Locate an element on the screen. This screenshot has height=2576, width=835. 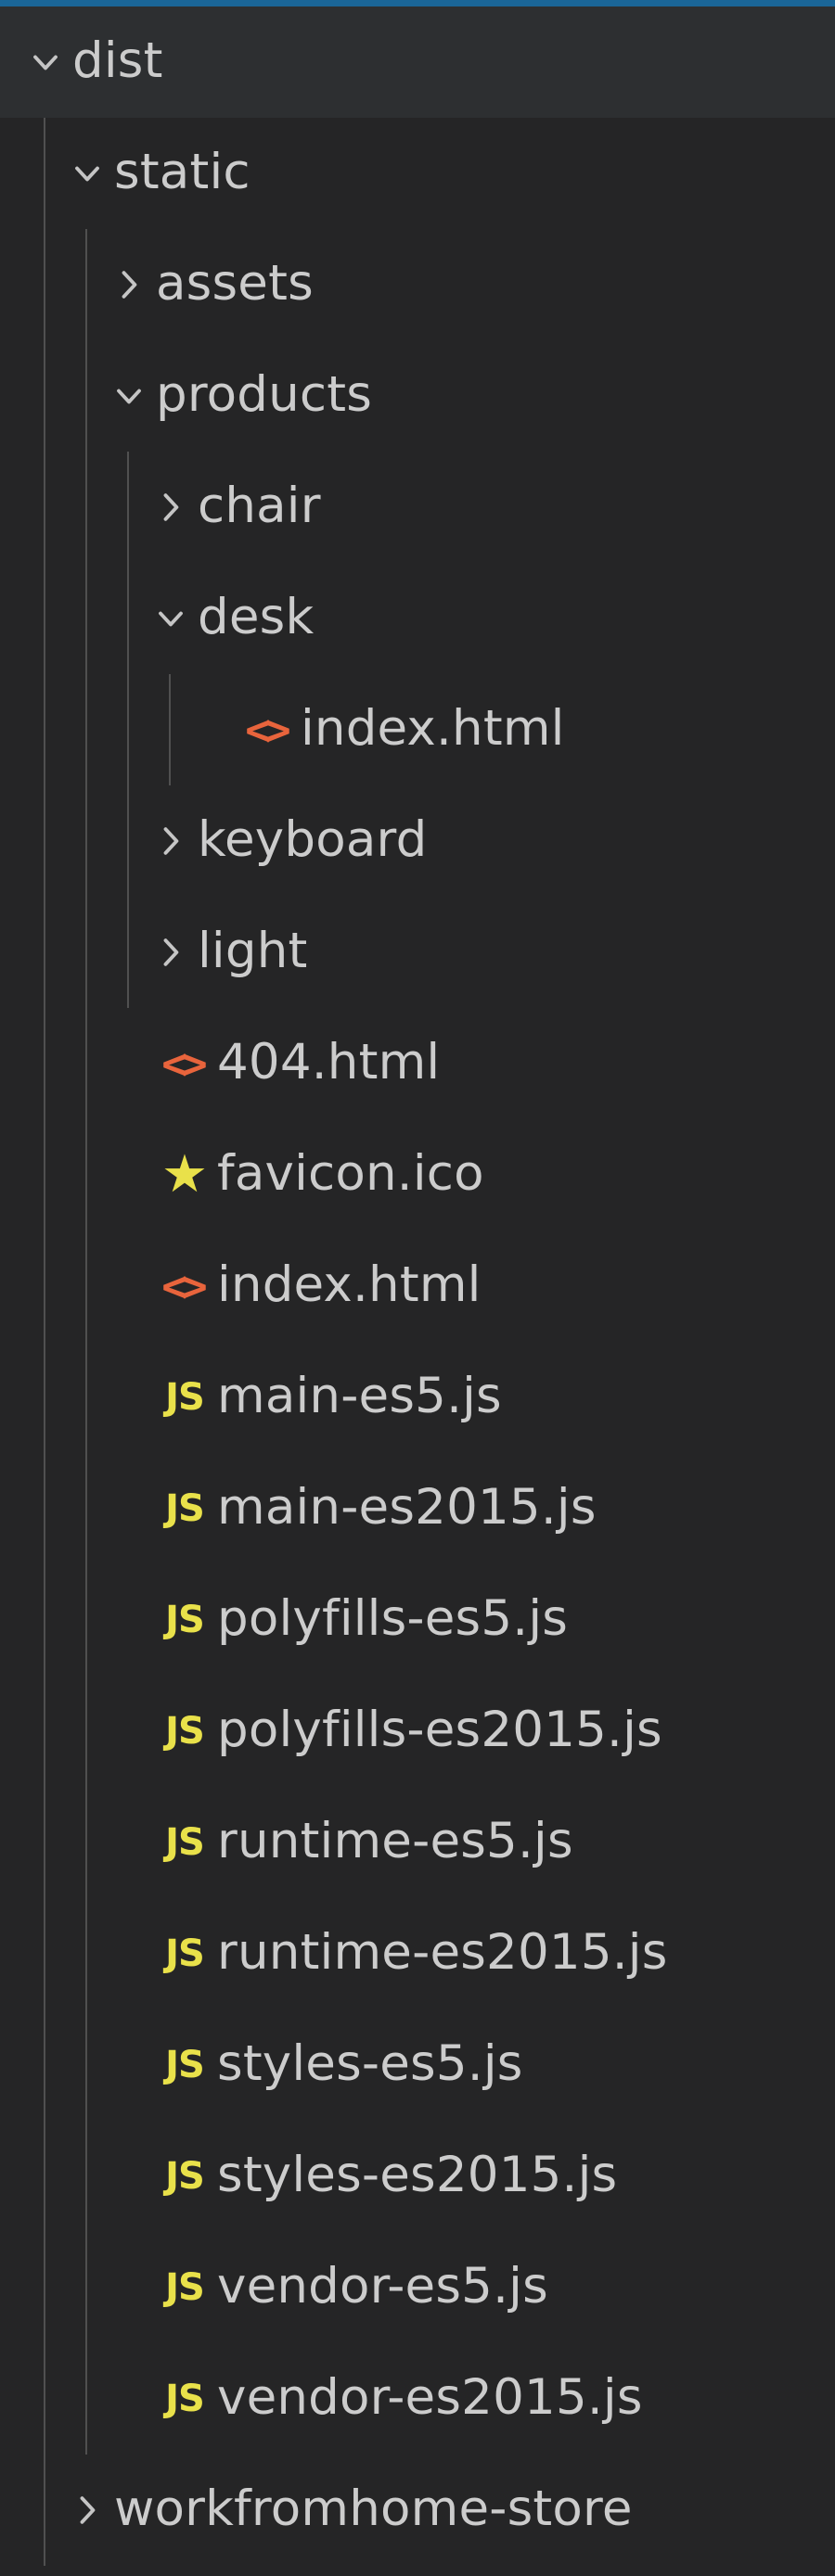
tree-row-styles-es5-js: JS styles-es5.js is located at coordinates (417, 2065).